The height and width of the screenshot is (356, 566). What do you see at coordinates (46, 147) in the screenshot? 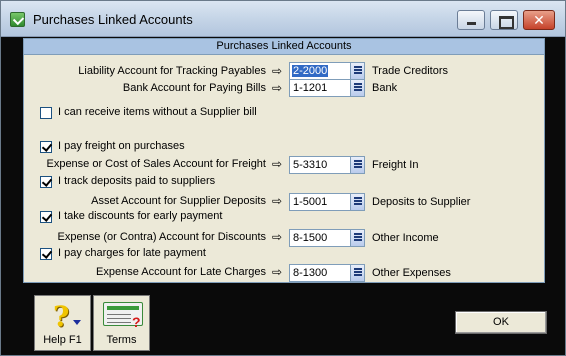
I see `pay-freight-checkbox` at bounding box center [46, 147].